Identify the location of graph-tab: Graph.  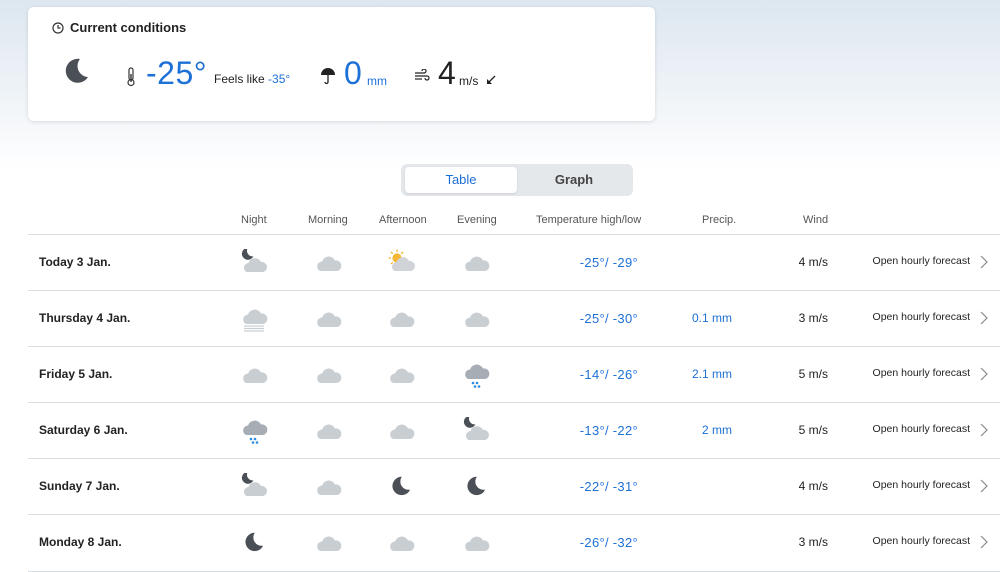
(574, 180).